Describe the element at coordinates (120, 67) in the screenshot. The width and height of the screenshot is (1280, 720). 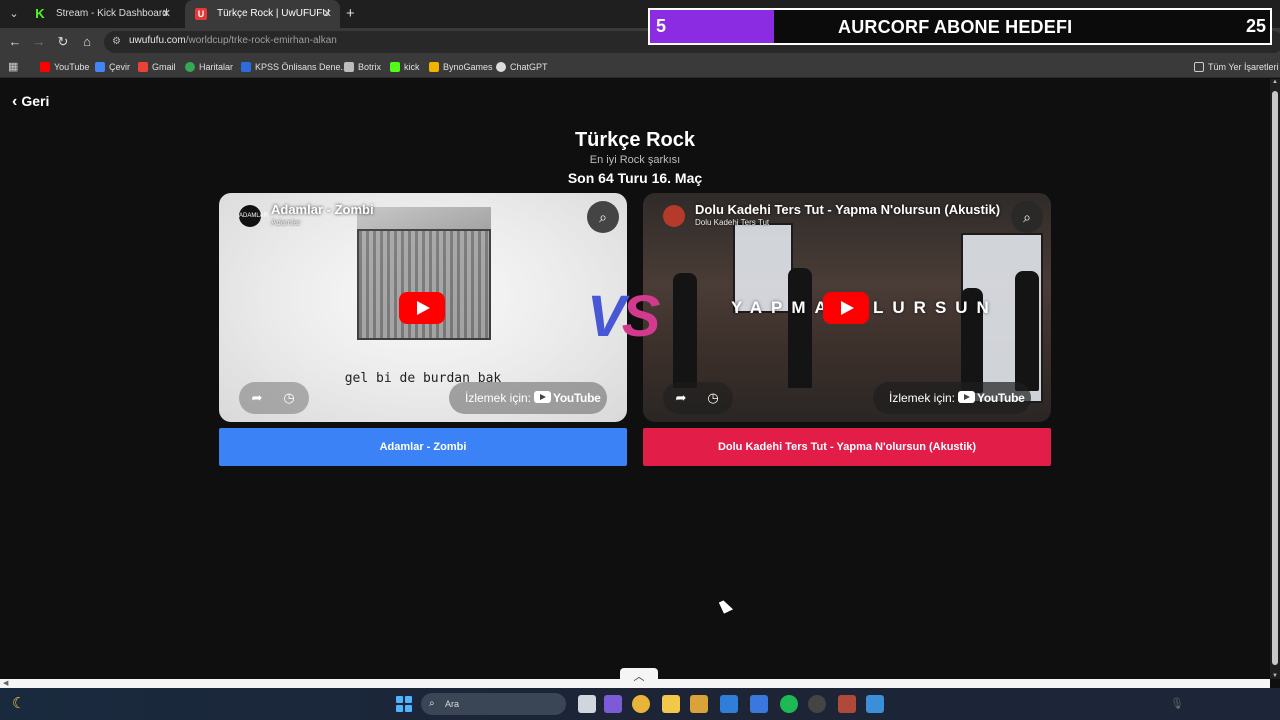
I see `bookmark-label: Çevir` at that location.